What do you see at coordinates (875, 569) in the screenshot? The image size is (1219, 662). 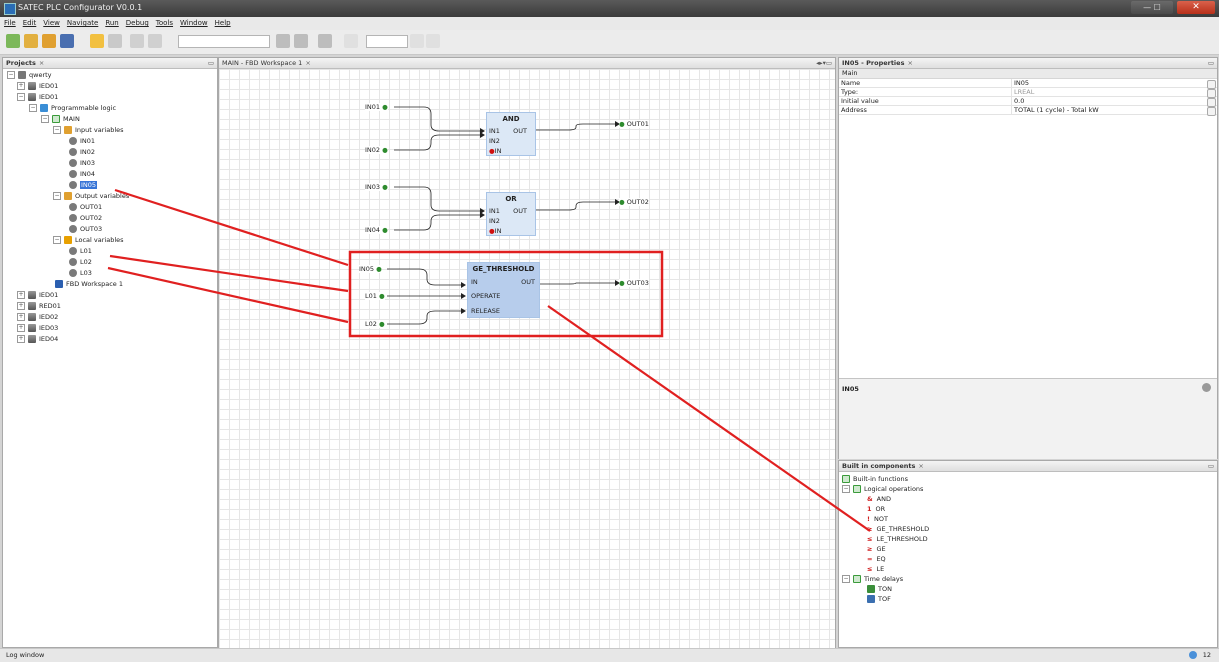 I see `component-le: ≤ LE` at bounding box center [875, 569].